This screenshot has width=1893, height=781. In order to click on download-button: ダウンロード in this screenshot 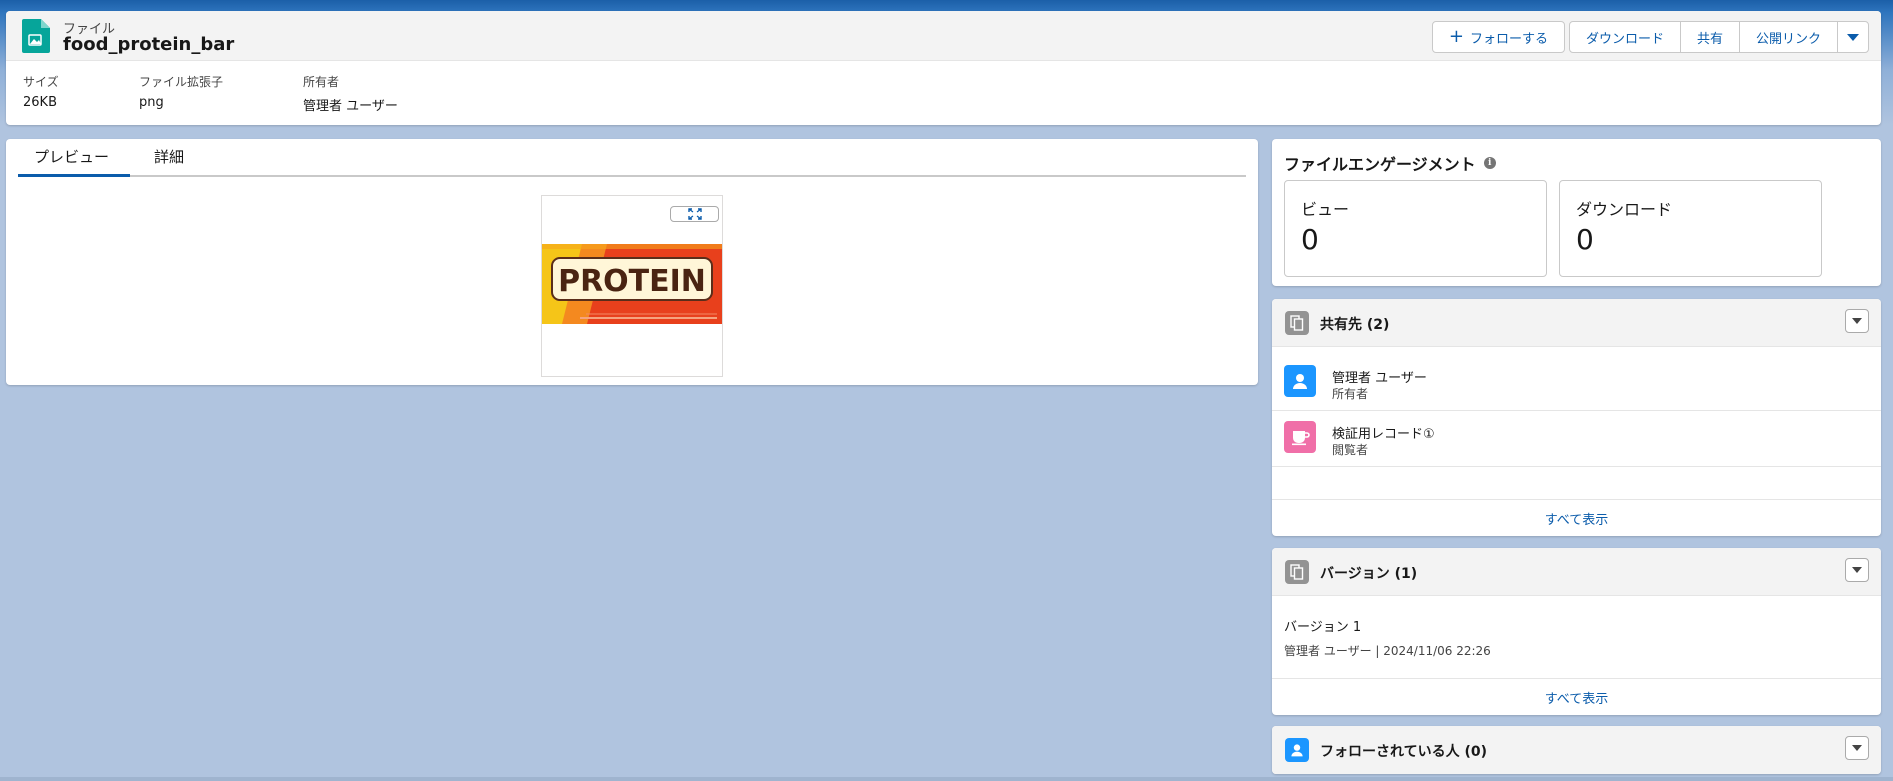, I will do `click(1624, 37)`.